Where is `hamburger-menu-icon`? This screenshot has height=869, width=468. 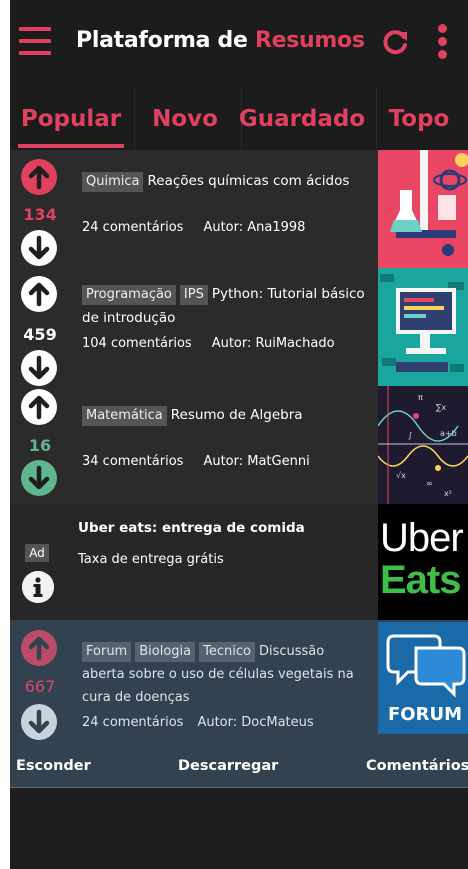 hamburger-menu-icon is located at coordinates (35, 41).